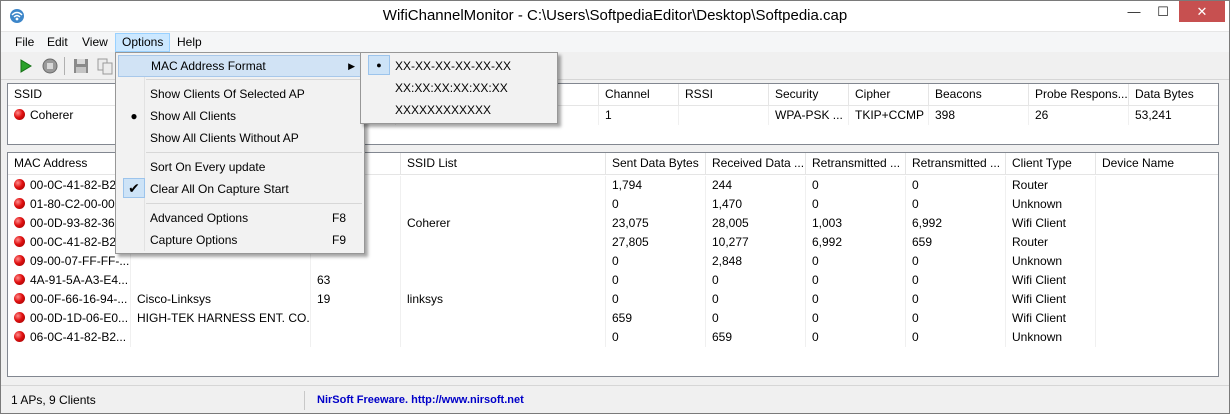  What do you see at coordinates (351, 66) in the screenshot?
I see `submenu-arrow-icon: ▶` at bounding box center [351, 66].